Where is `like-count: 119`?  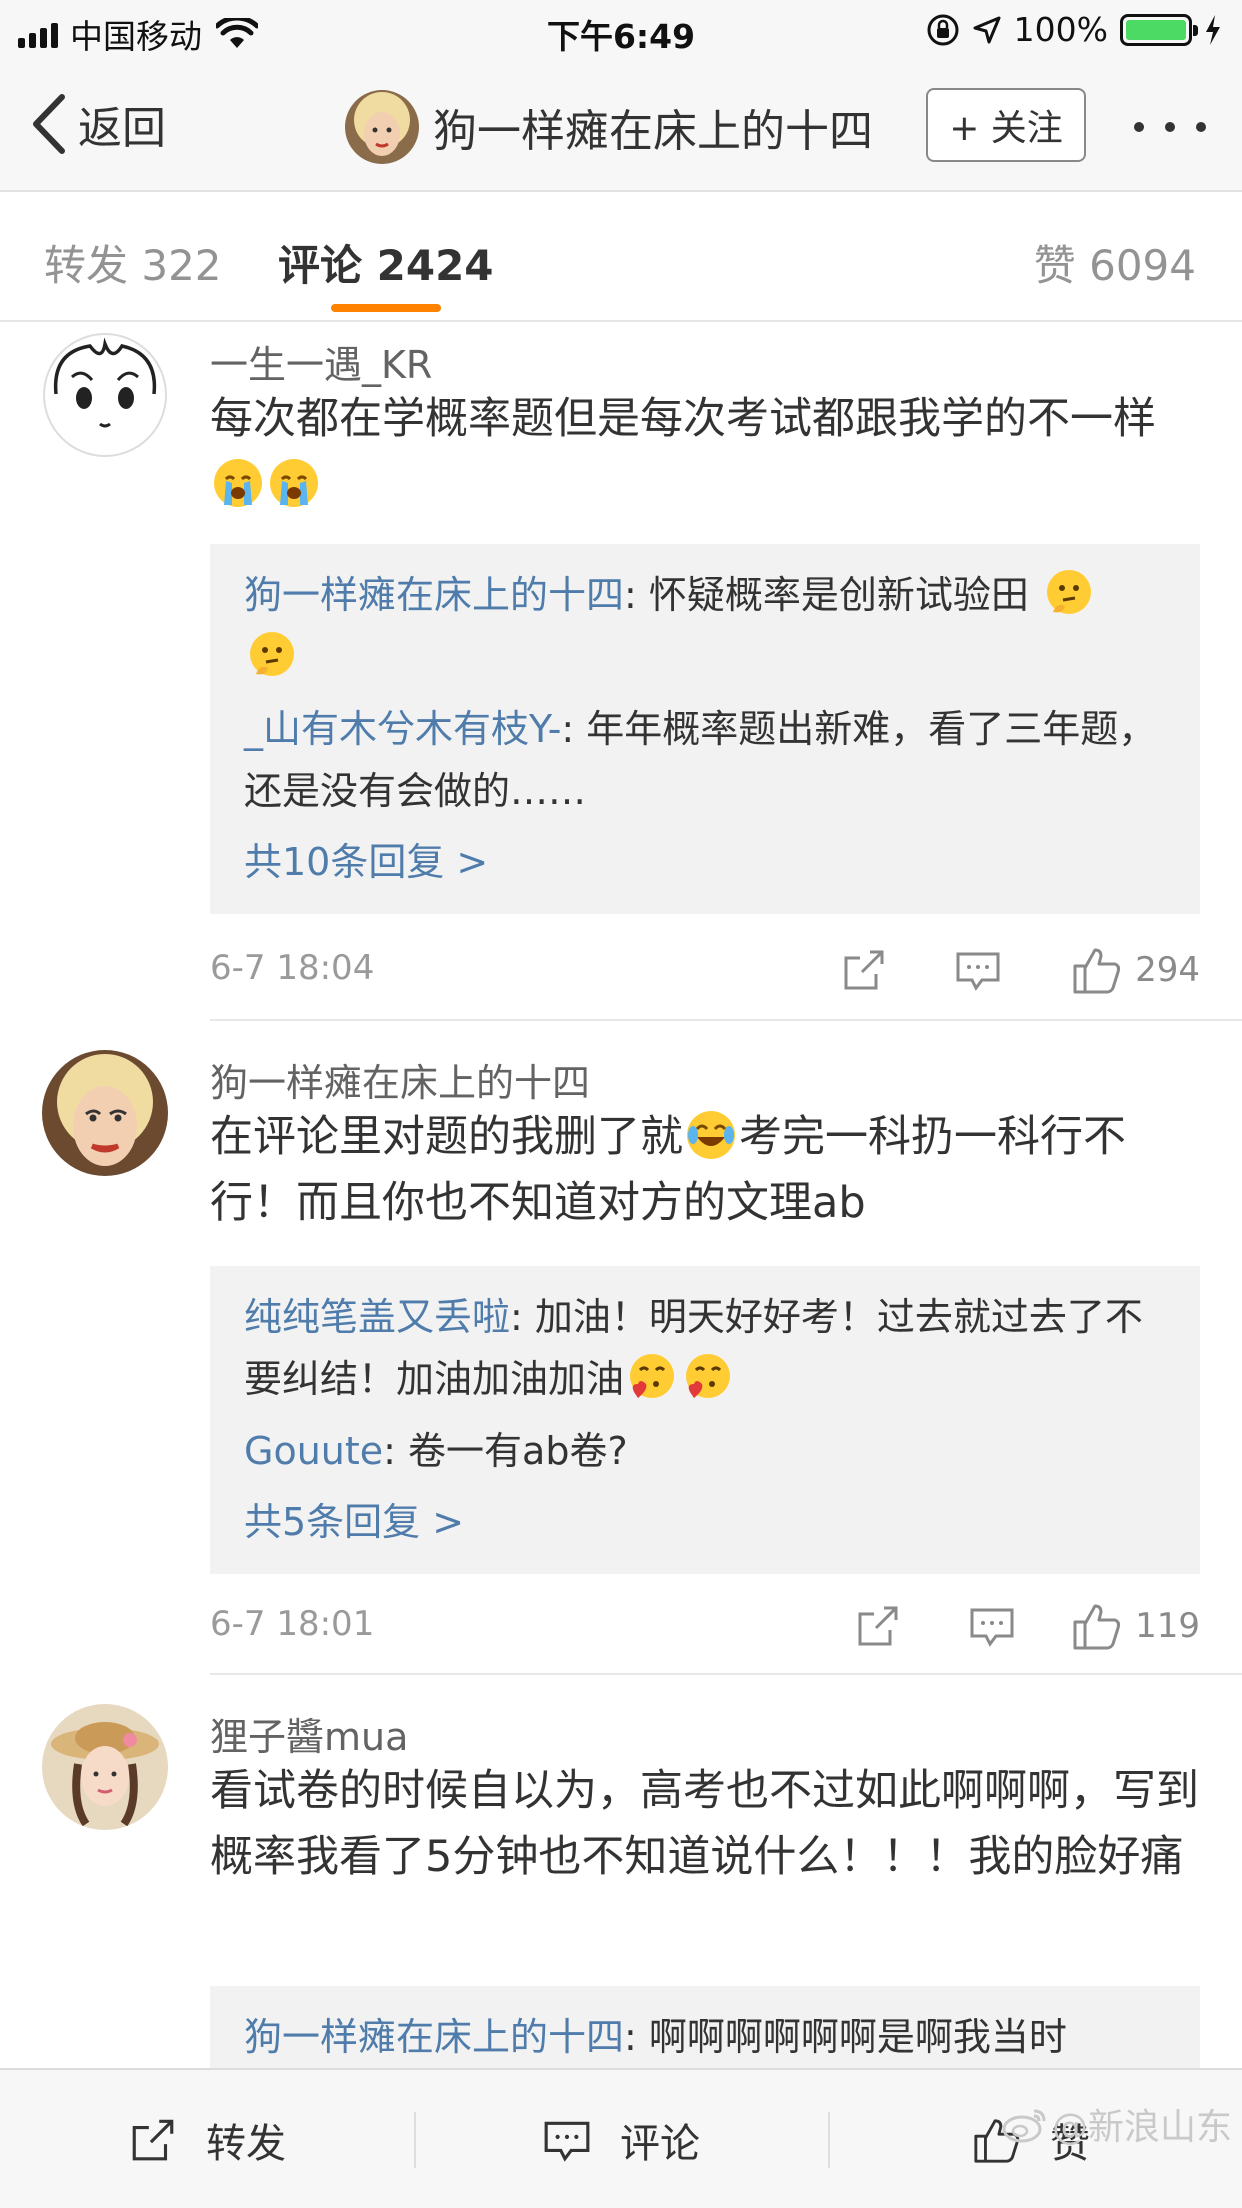
like-count: 119 is located at coordinates (1167, 1626).